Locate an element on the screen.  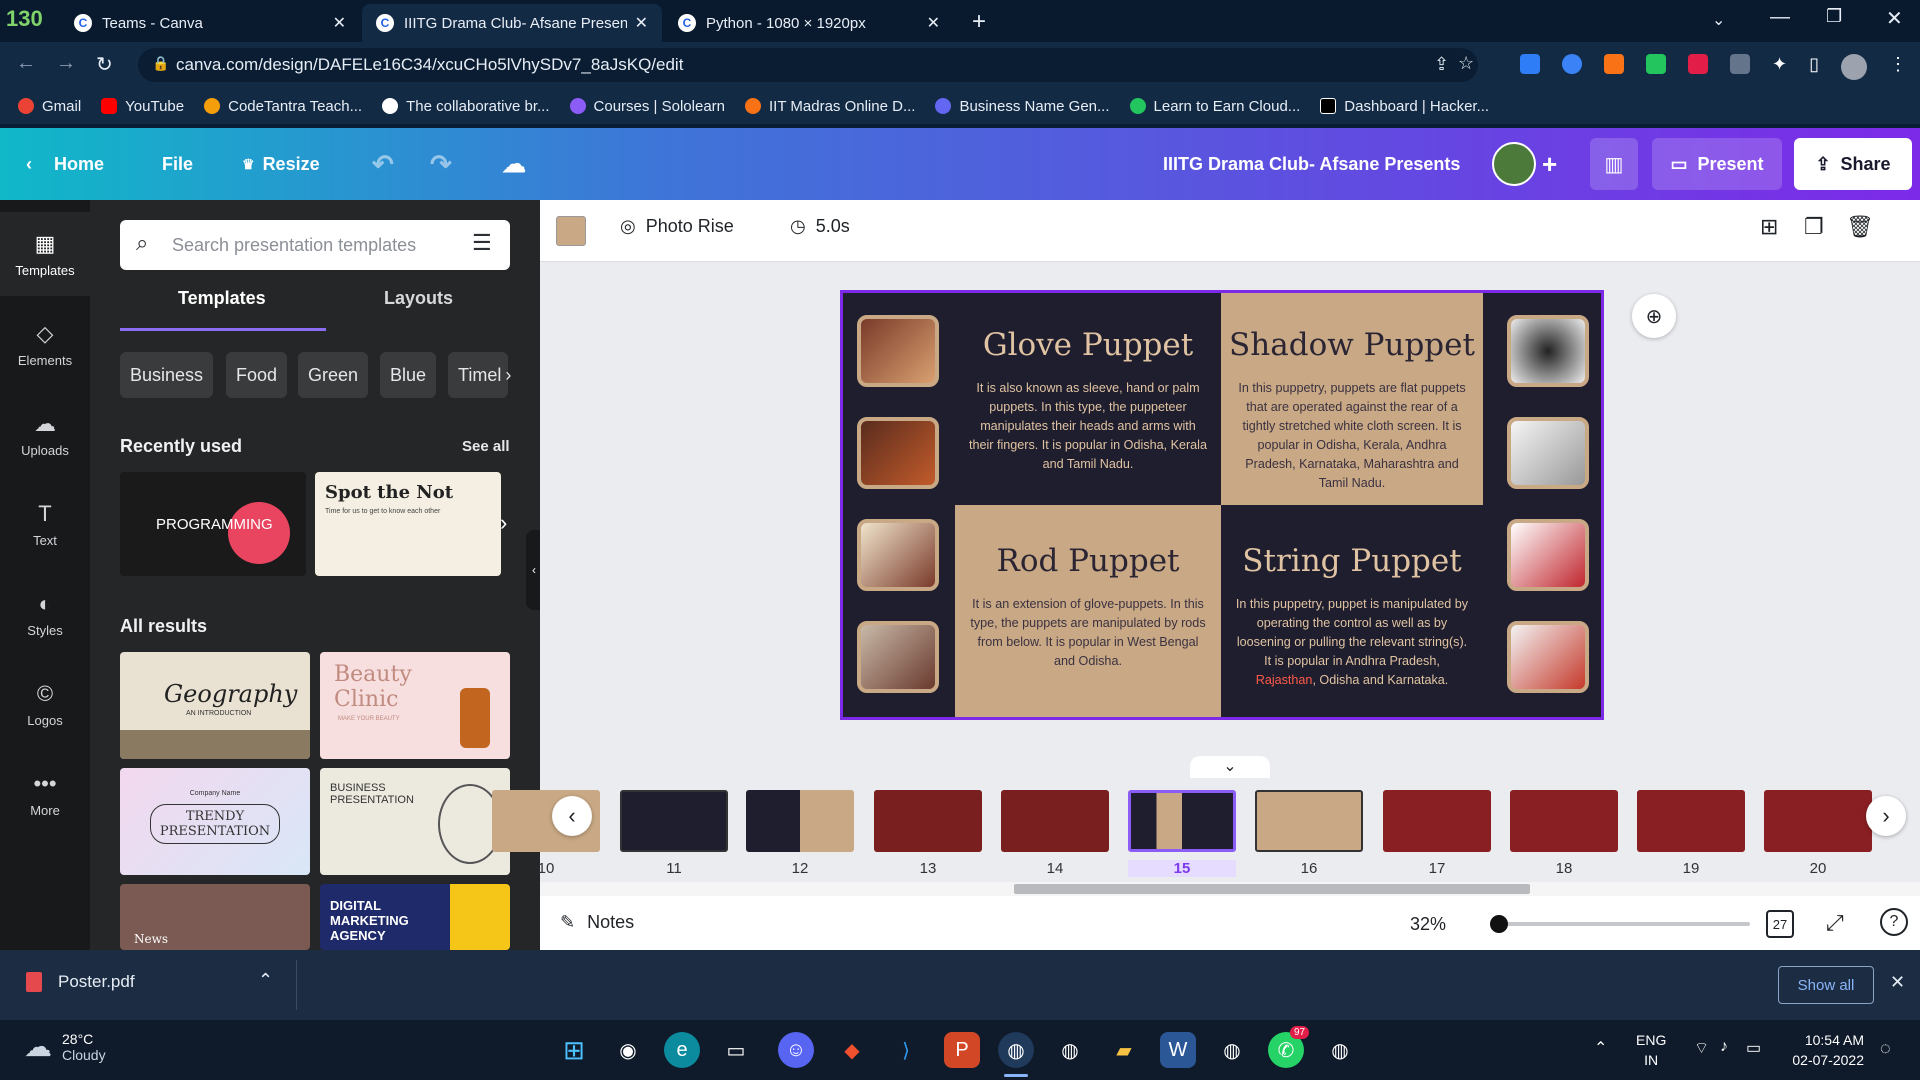
delete-page-icon: 🗑 is located at coordinates (1860, 227).